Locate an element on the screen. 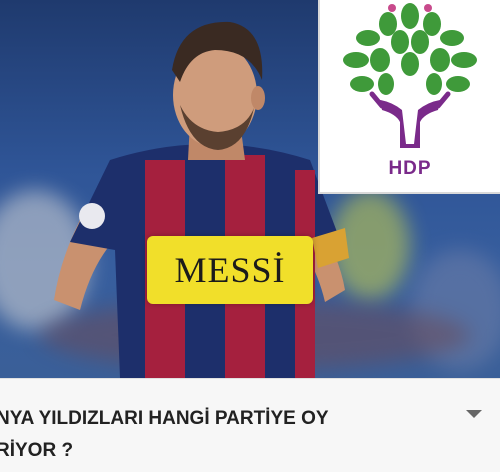 The image size is (500, 472). video-title: NYA YILDIZLARI HANGİ PARTİYE OY RİYOR ? is located at coordinates (164, 434).